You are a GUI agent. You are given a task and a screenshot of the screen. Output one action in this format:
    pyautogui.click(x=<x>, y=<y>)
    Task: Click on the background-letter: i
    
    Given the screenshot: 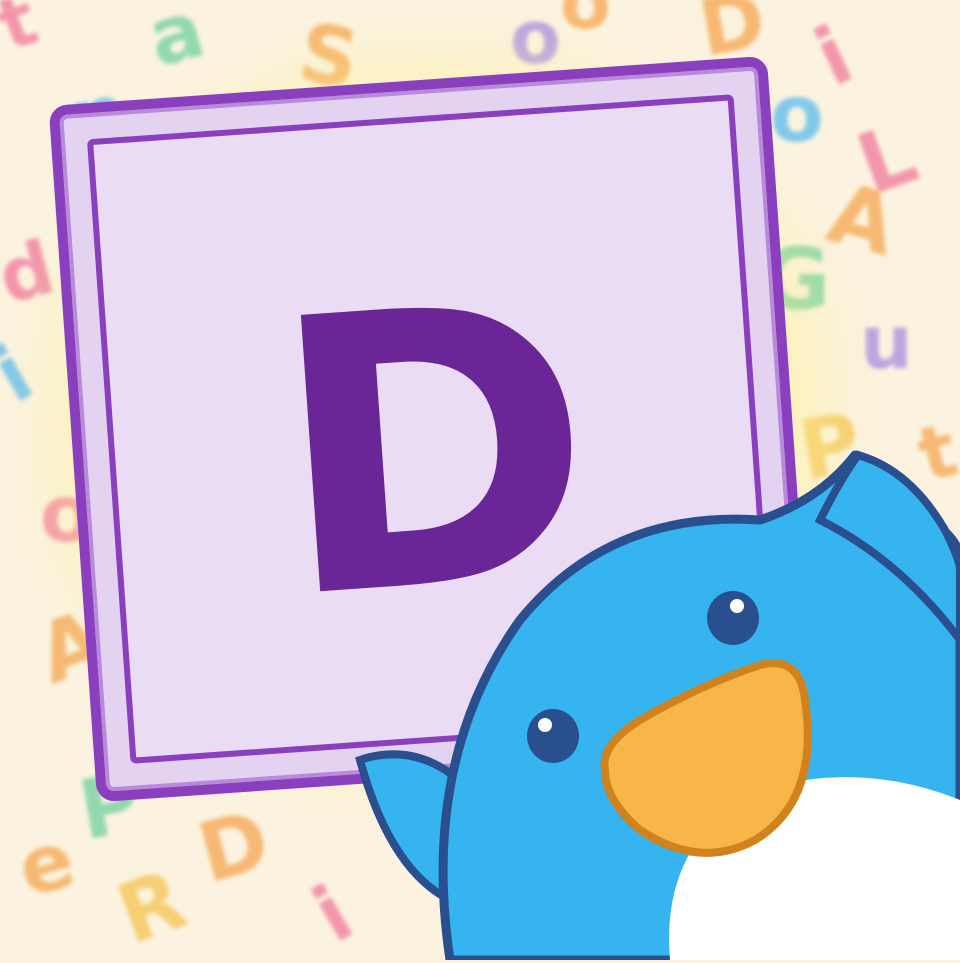 What is the action you would take?
    pyautogui.click(x=333, y=915)
    